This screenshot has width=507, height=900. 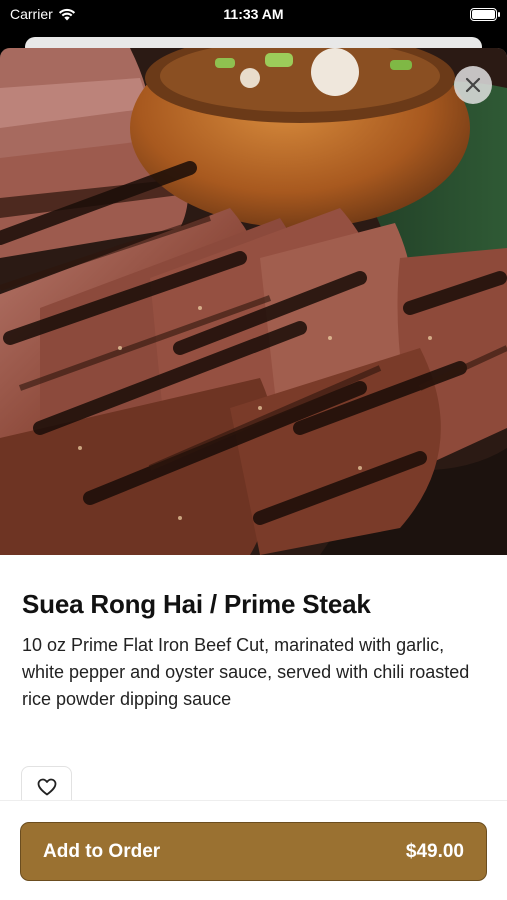 What do you see at coordinates (102, 851) in the screenshot?
I see `add-to-order-label: Add to Order` at bounding box center [102, 851].